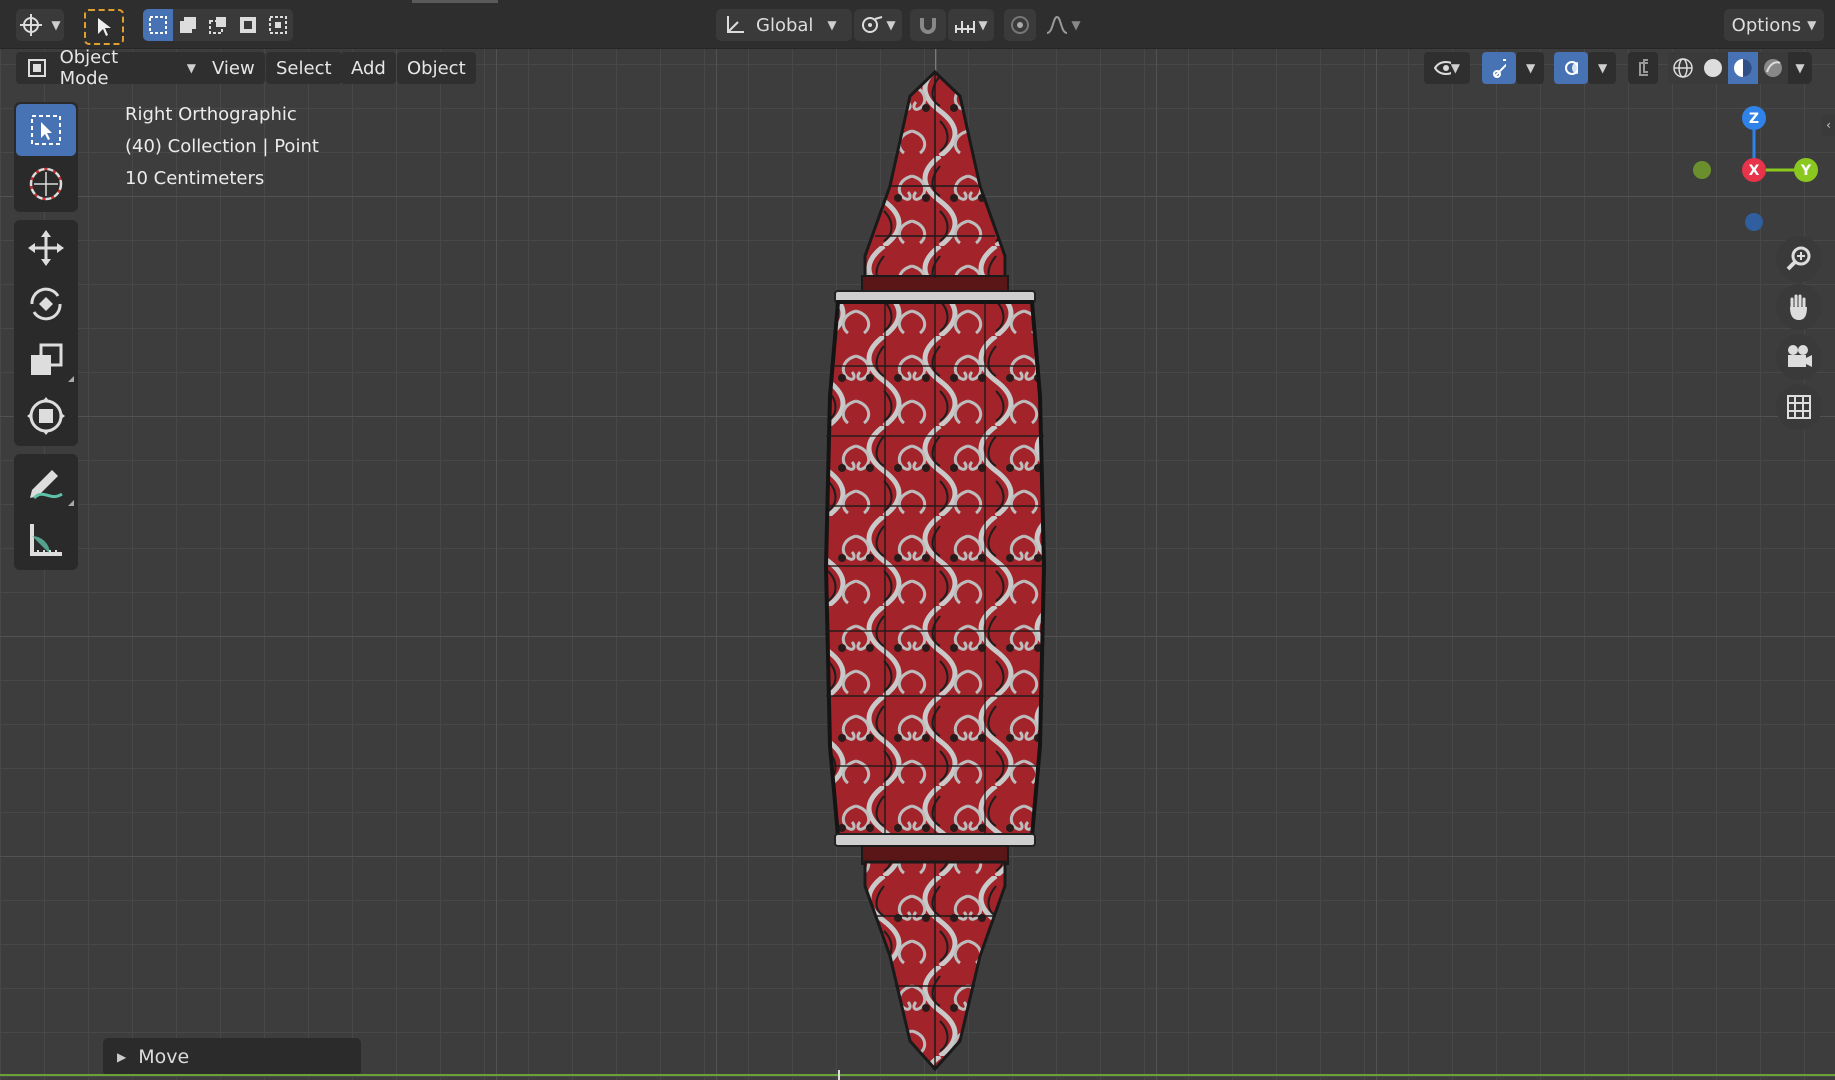 This screenshot has width=1835, height=1080. I want to click on tool-move, so click(46, 248).